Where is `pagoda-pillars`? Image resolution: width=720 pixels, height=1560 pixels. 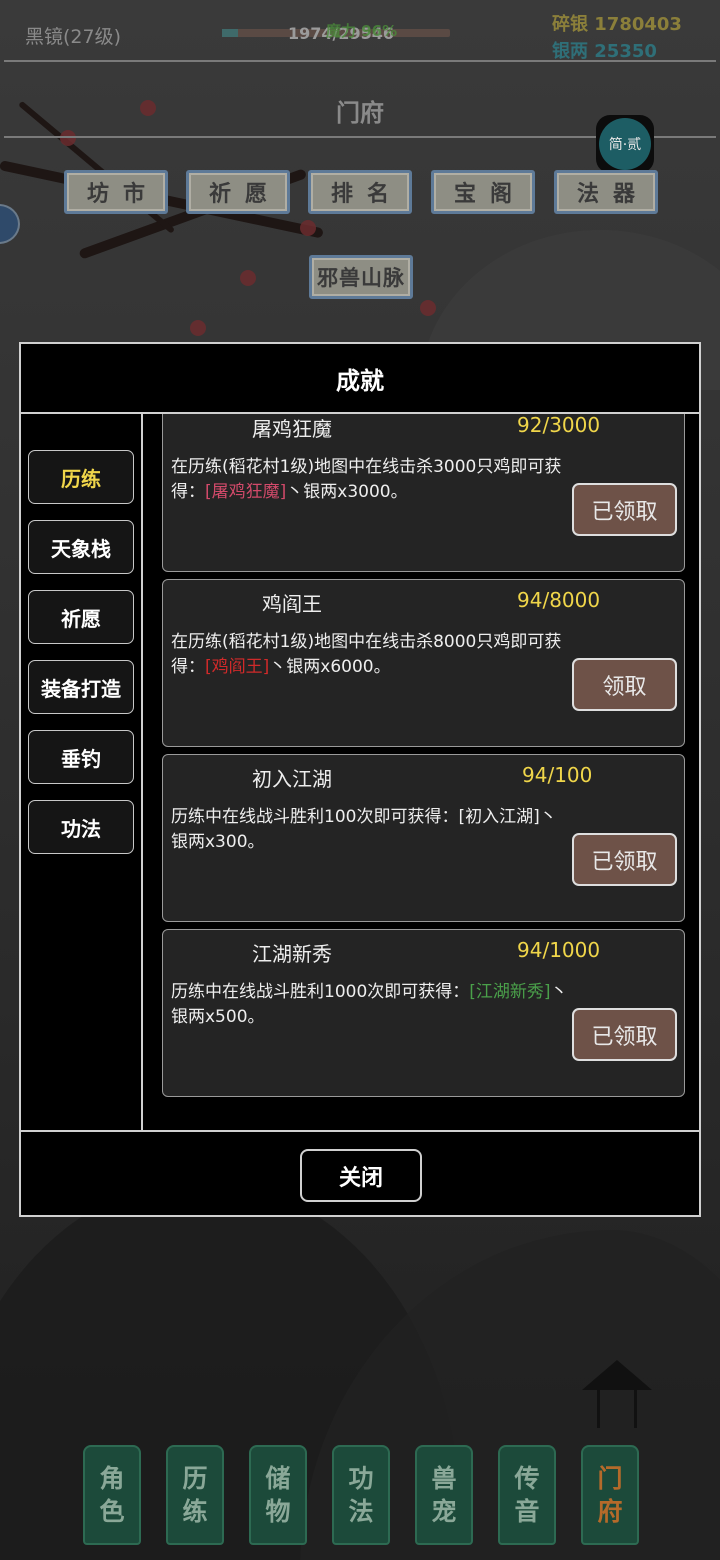
pagoda-pillars is located at coordinates (617, 1409).